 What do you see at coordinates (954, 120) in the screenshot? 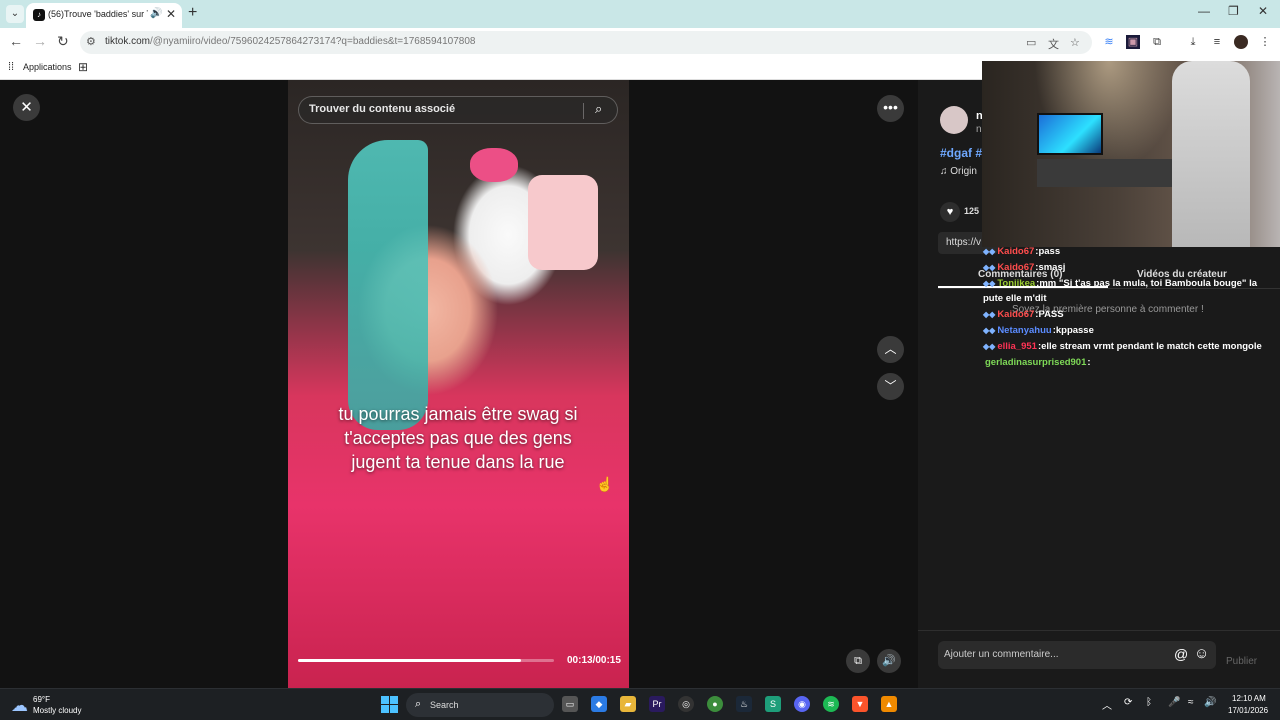
I see `creator-avatar` at bounding box center [954, 120].